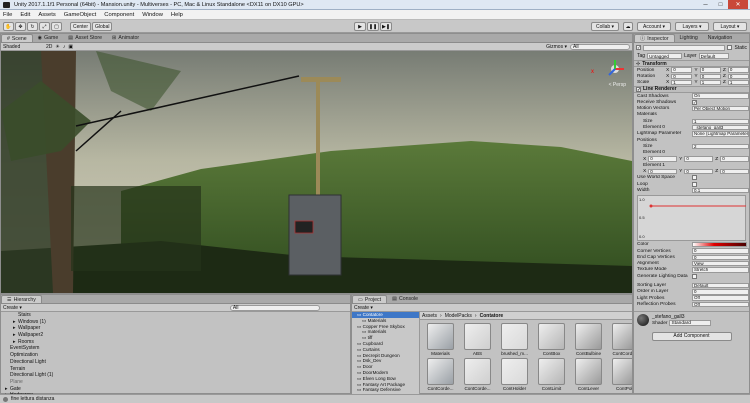 Image resolution: width=750 pixels, height=403 pixels. Describe the element at coordinates (684, 47) in the screenshot. I see `gameobject-name-field` at that location.